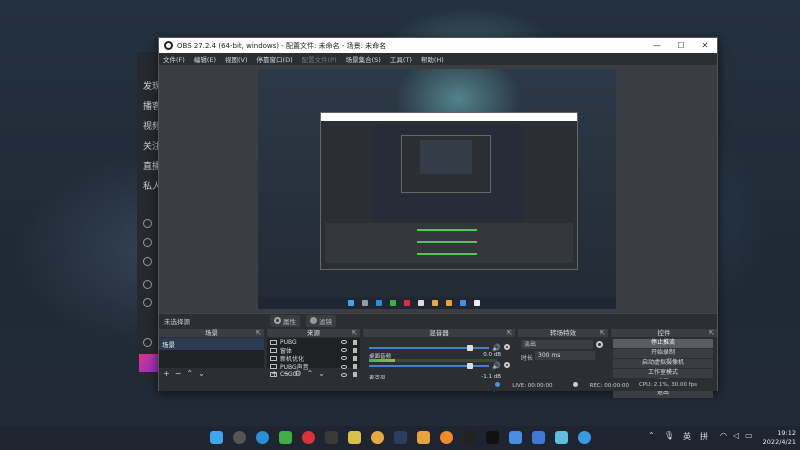 This screenshot has width=800, height=450. What do you see at coordinates (236, 59) in the screenshot?
I see `menu-view: 视图(V)` at bounding box center [236, 59].